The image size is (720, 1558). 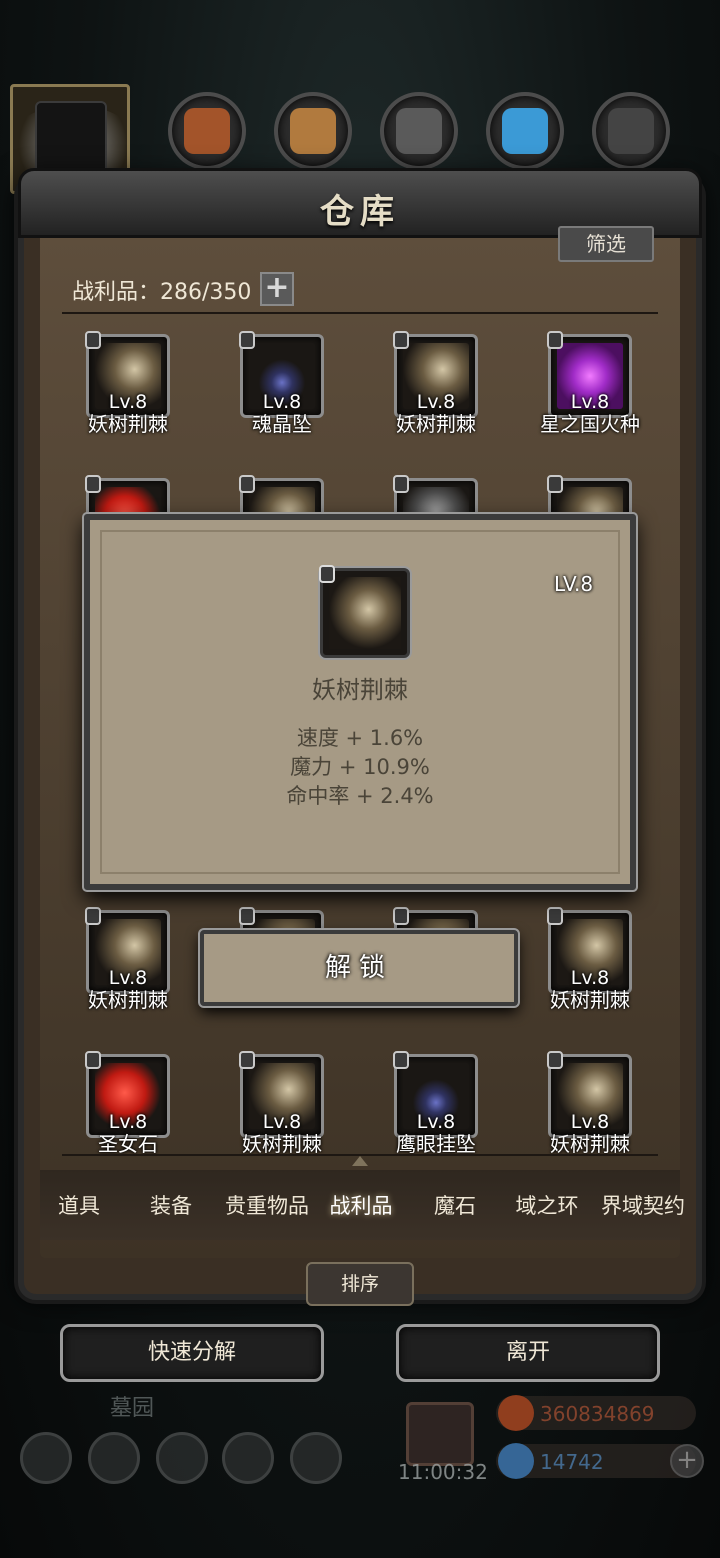 I want to click on quick-decompose-button: 快速分解, so click(x=192, y=1353).